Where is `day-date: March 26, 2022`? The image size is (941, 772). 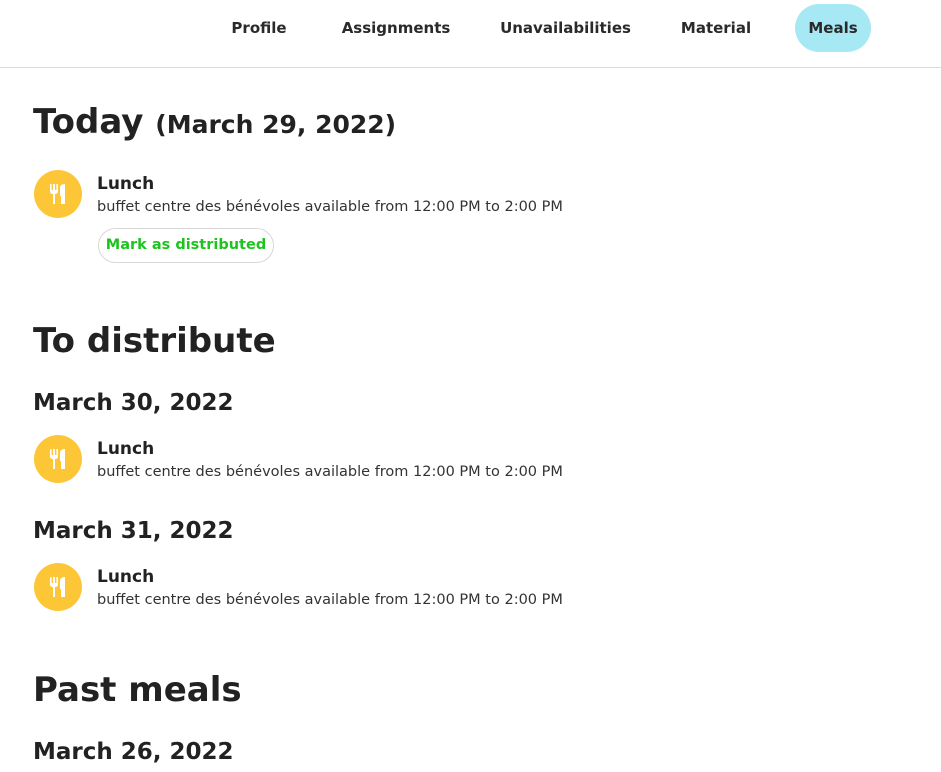
day-date: March 26, 2022 is located at coordinates (133, 752).